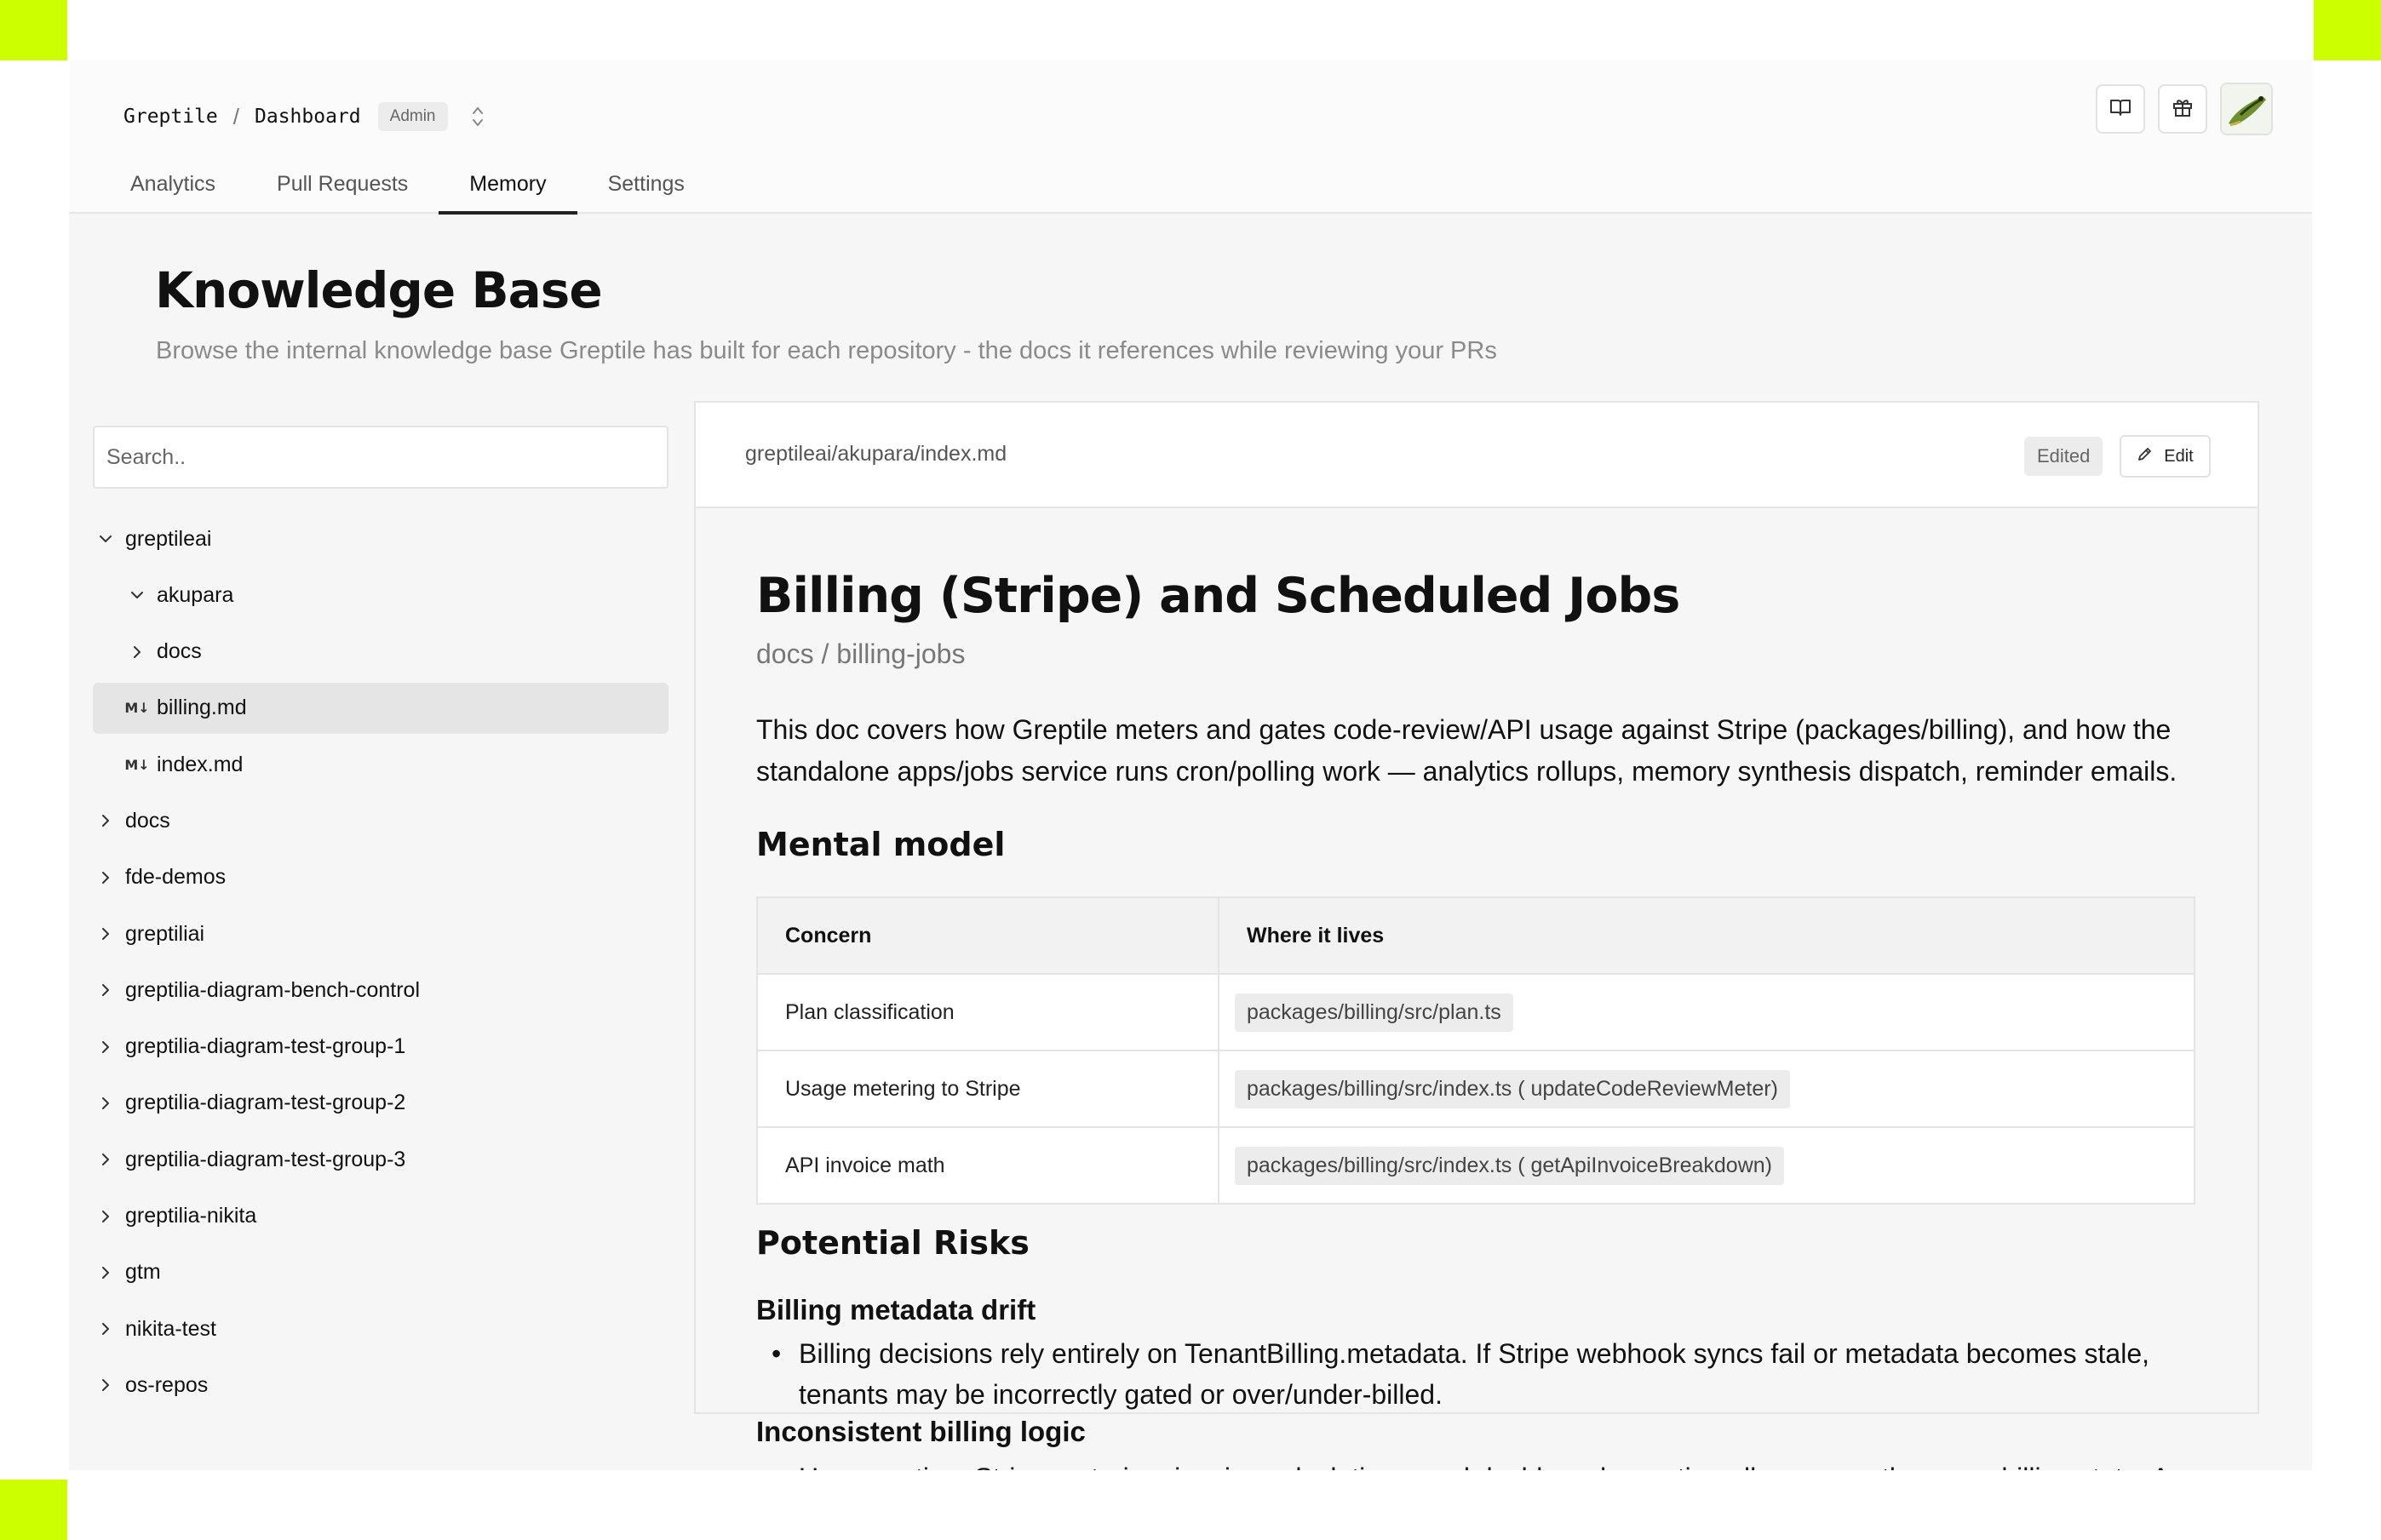  Describe the element at coordinates (1706, 936) in the screenshot. I see `table-header-location: Where it lives` at that location.